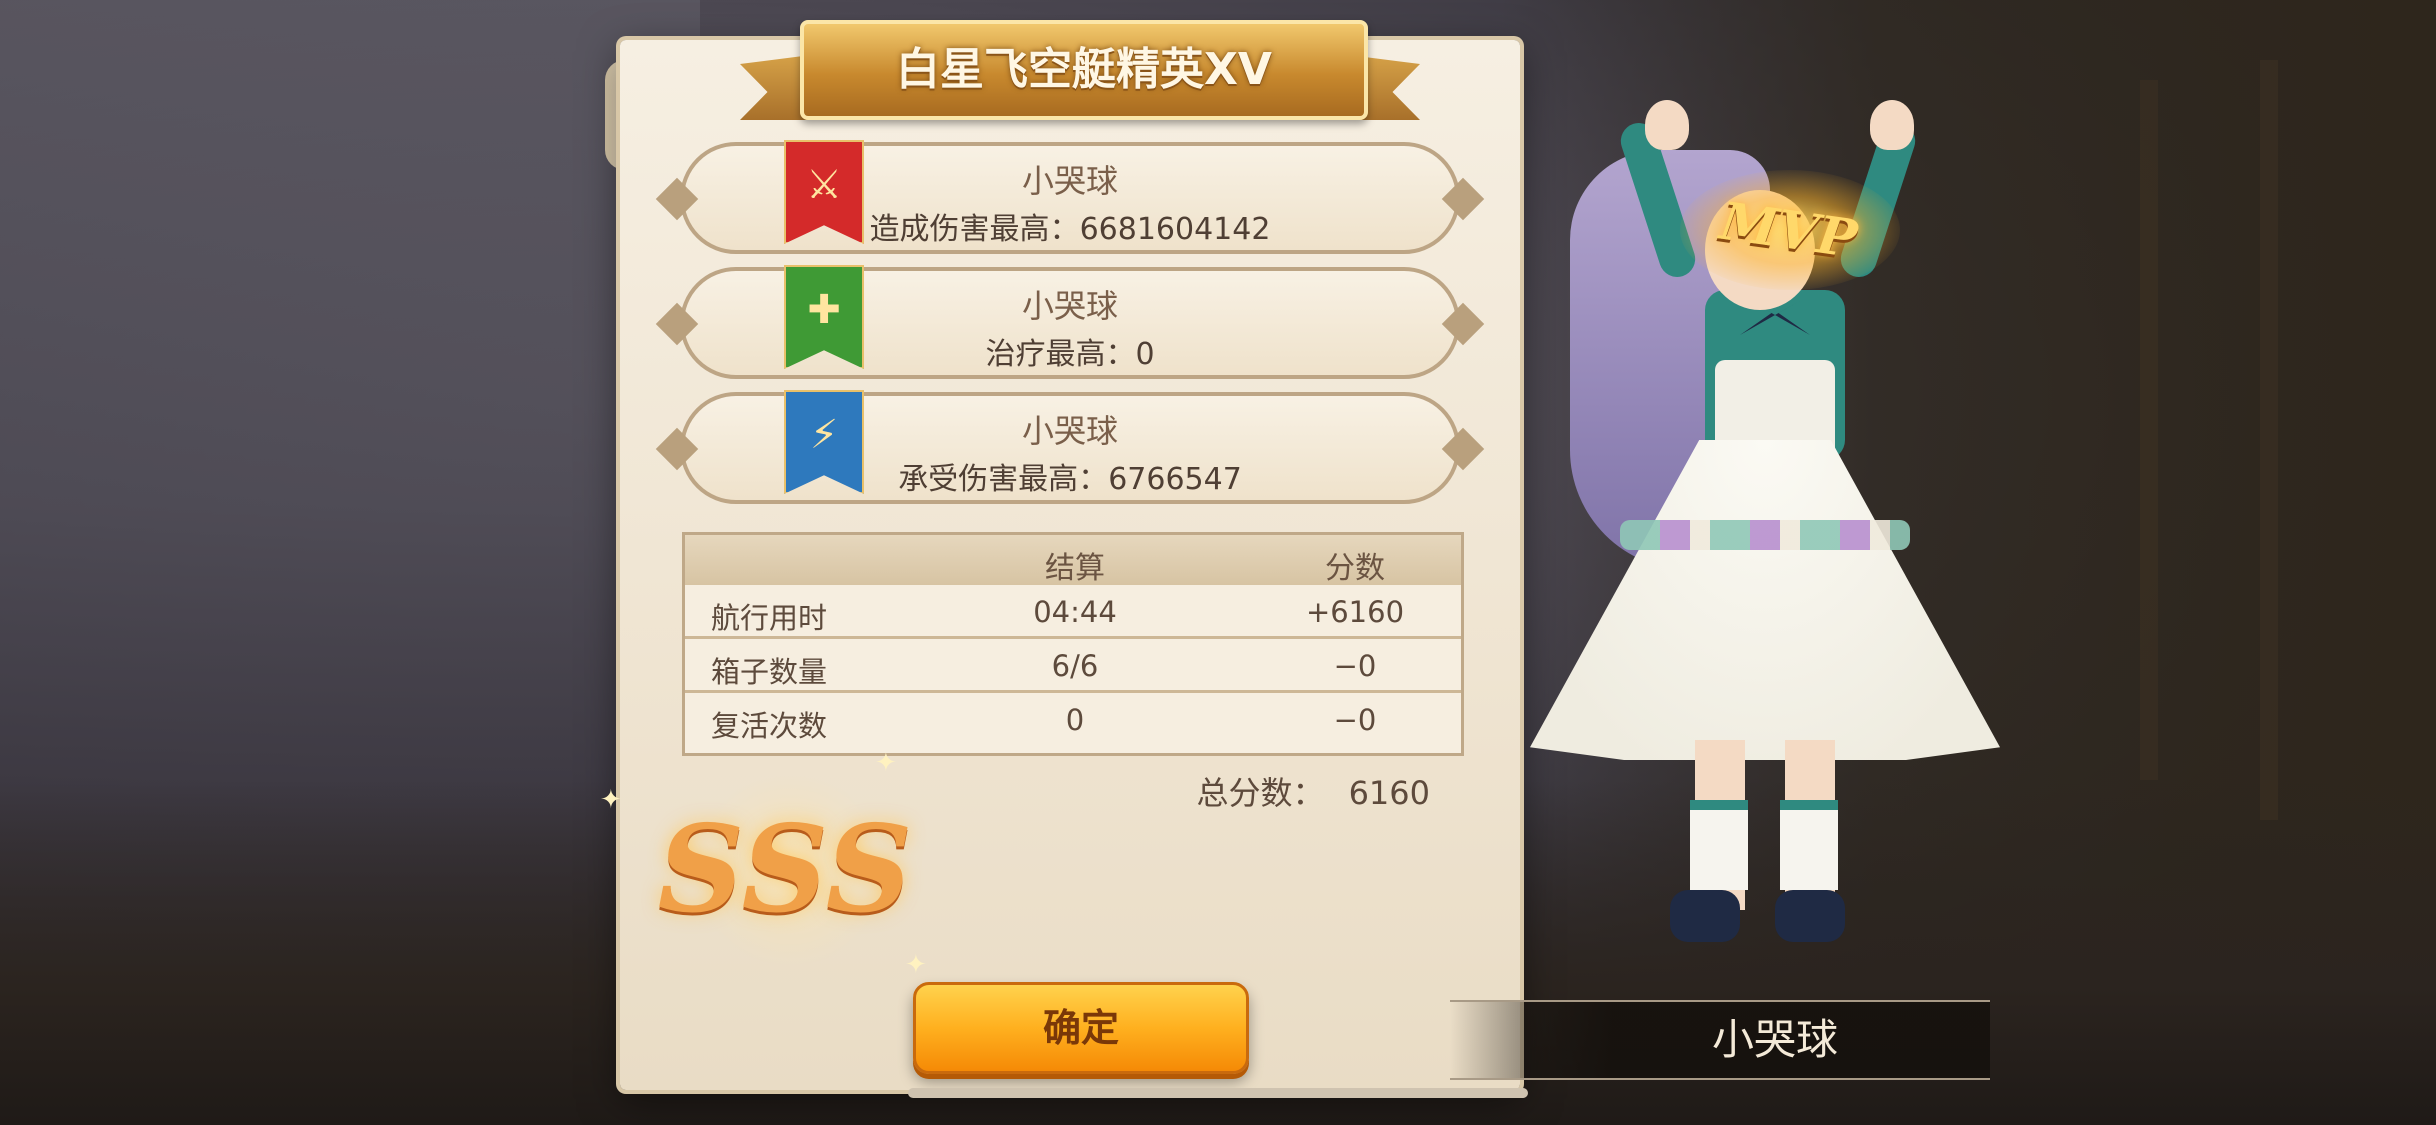 The image size is (2436, 1125). Describe the element at coordinates (1355, 568) in the screenshot. I see `header-score: 分数` at that location.